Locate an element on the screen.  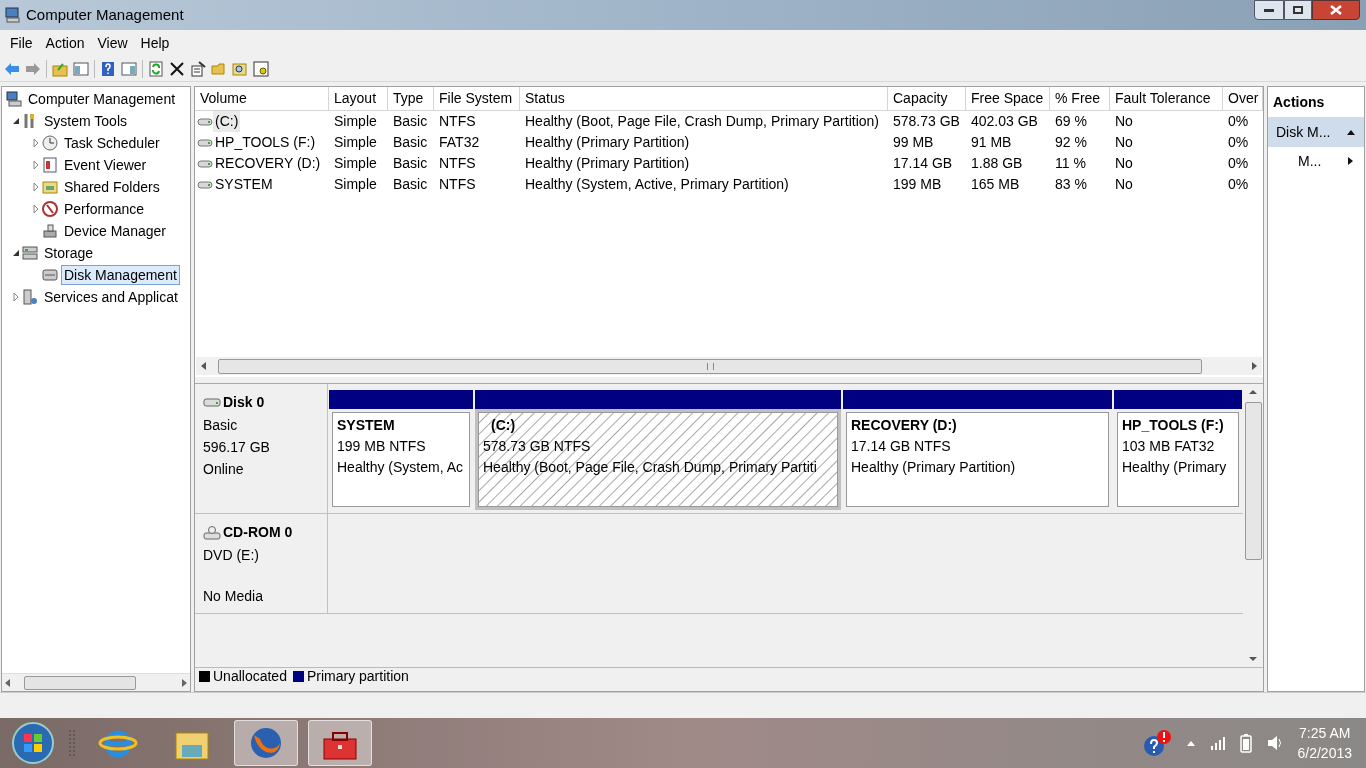
column-header: File System is located at coordinates (477, 99).